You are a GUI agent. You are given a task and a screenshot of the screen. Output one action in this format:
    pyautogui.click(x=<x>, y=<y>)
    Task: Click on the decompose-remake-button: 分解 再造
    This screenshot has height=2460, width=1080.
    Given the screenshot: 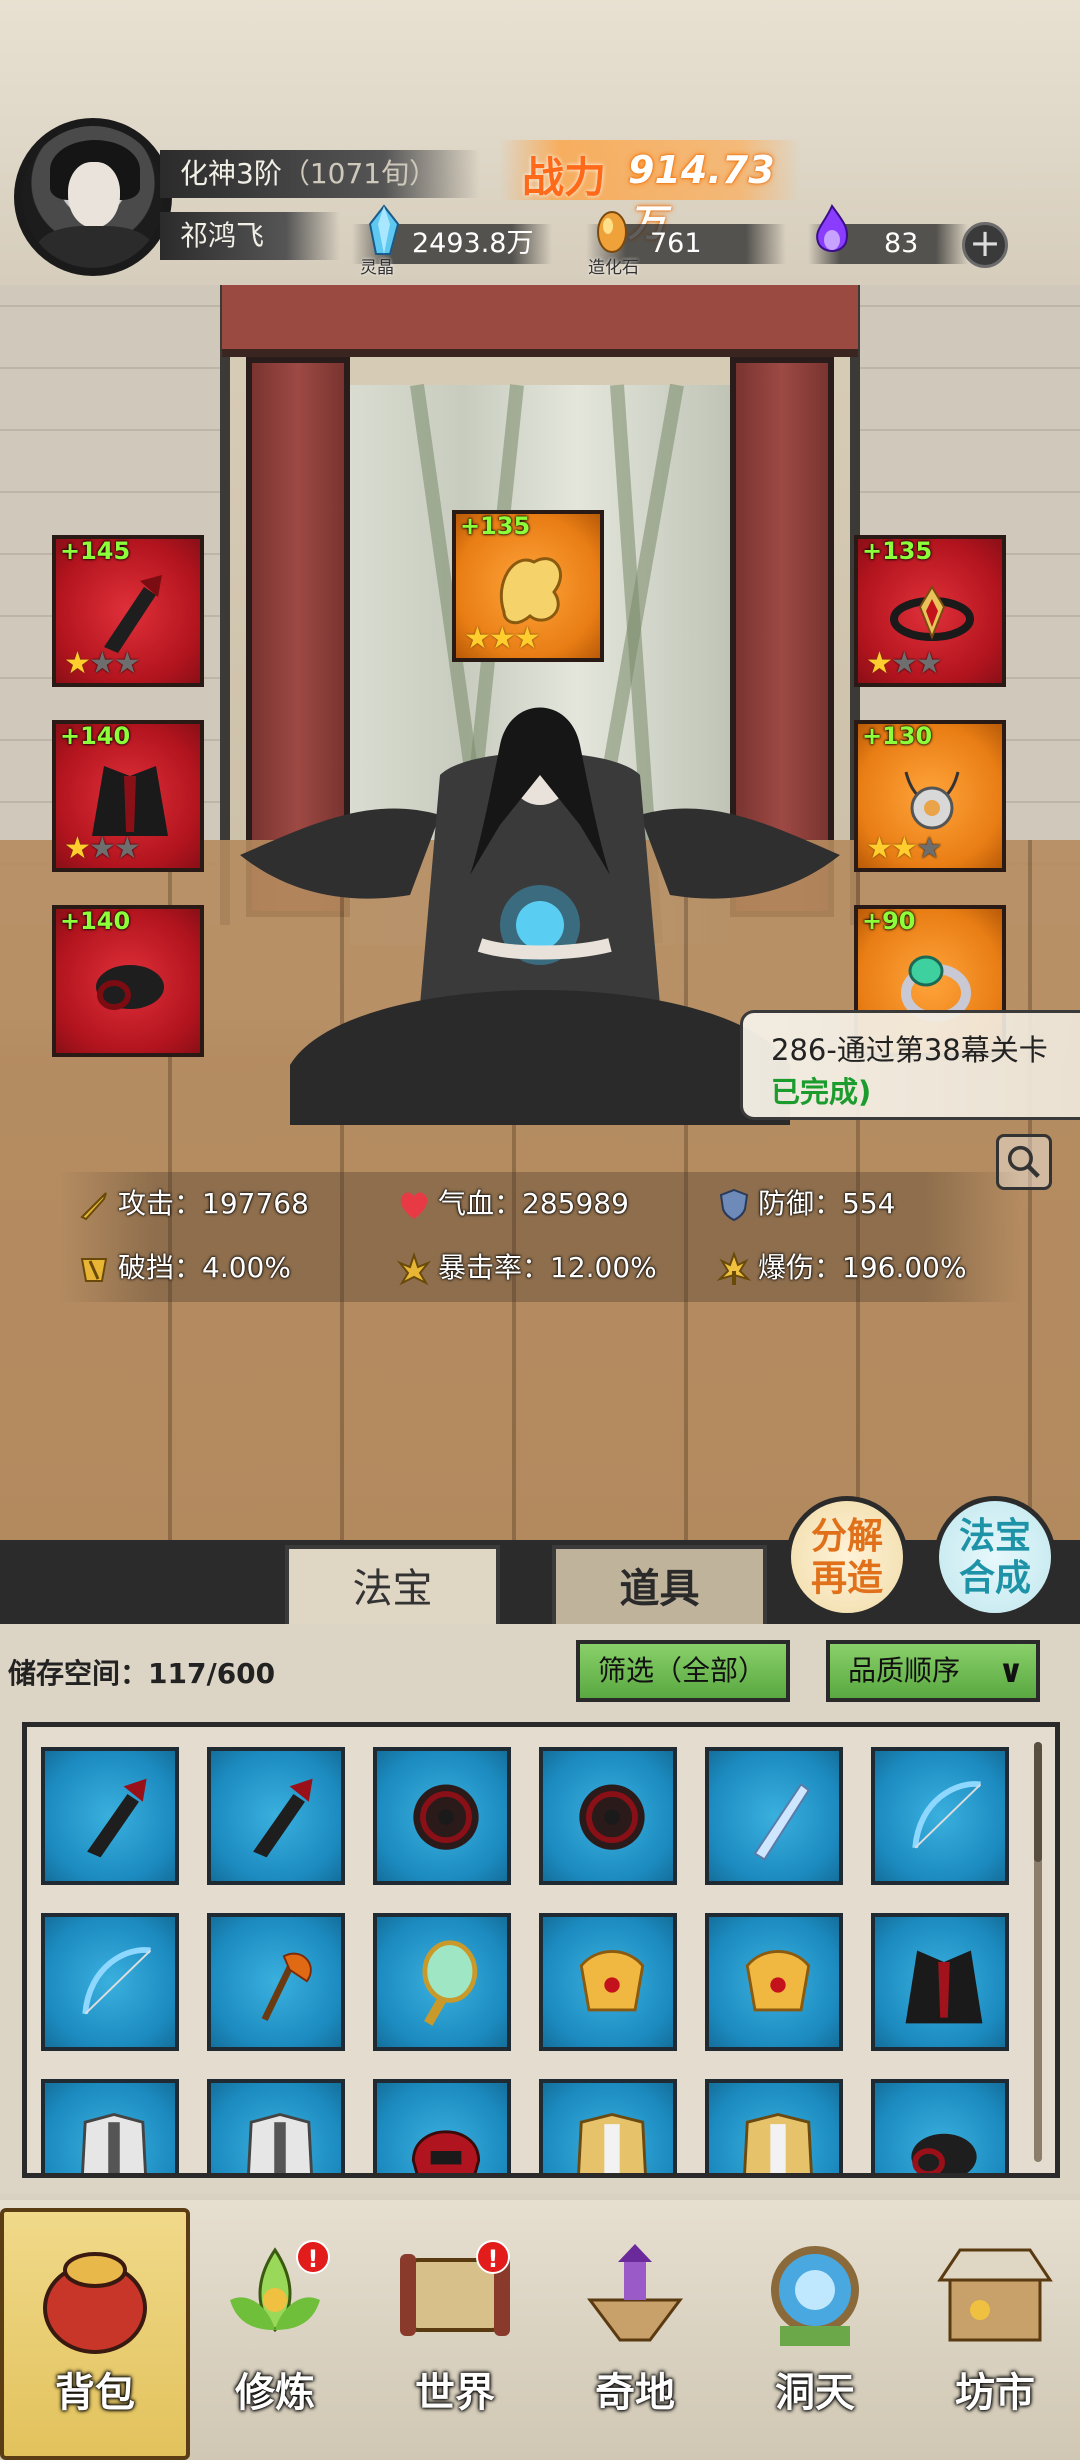 What is the action you would take?
    pyautogui.click(x=847, y=1557)
    